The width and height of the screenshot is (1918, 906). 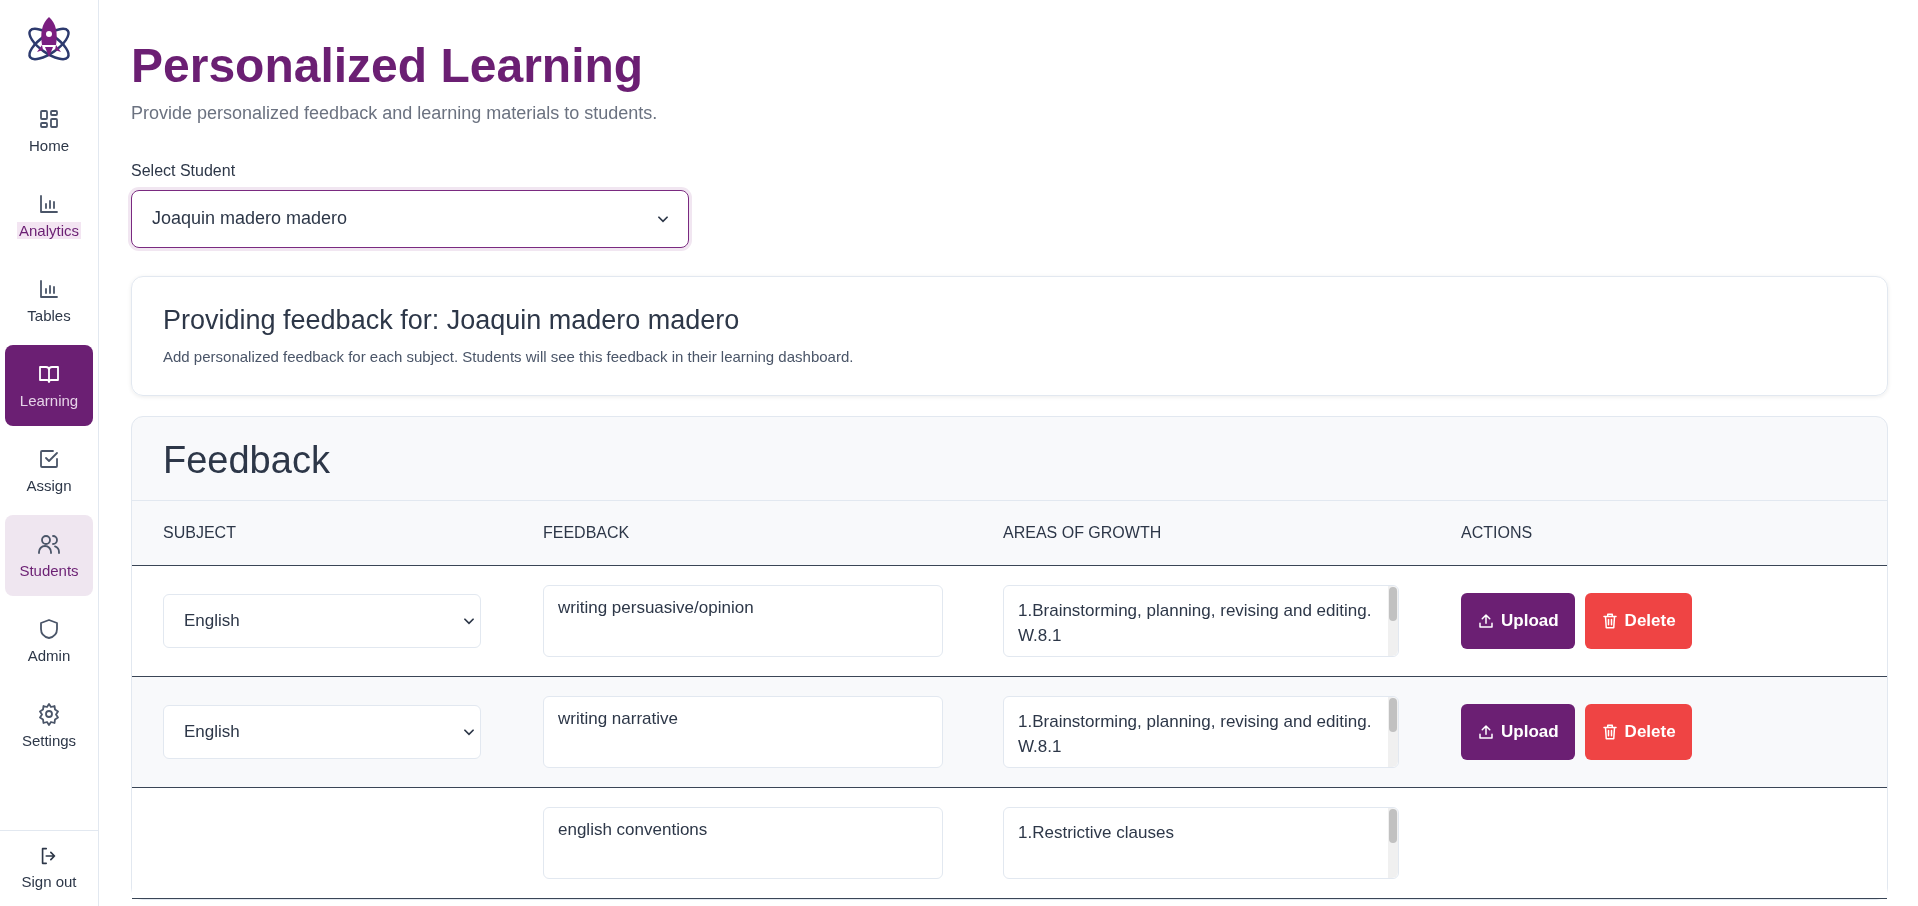 I want to click on nav-label: Tables, so click(x=49, y=315).